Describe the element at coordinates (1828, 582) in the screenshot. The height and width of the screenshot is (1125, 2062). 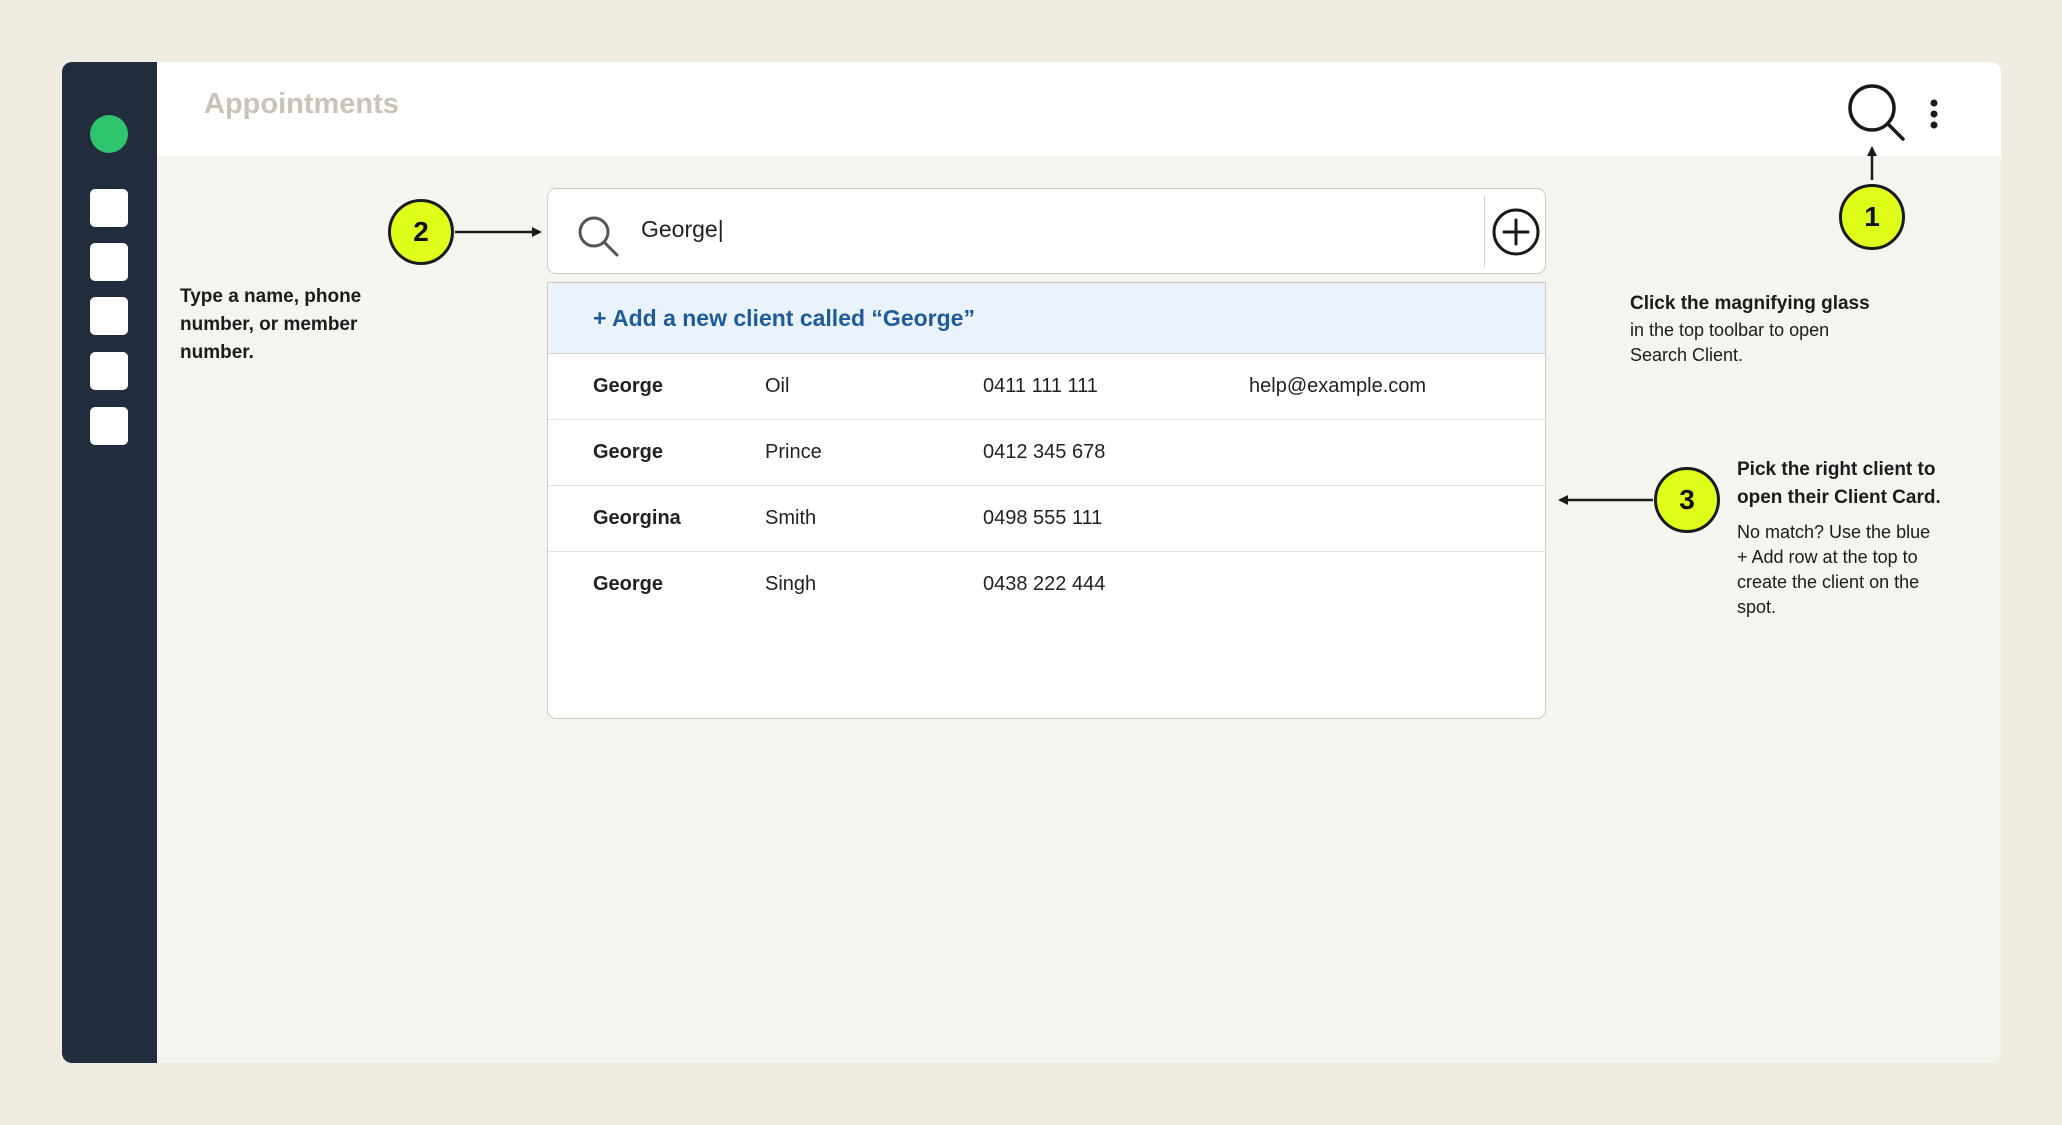
I see `step-3-line: create the client on the` at that location.